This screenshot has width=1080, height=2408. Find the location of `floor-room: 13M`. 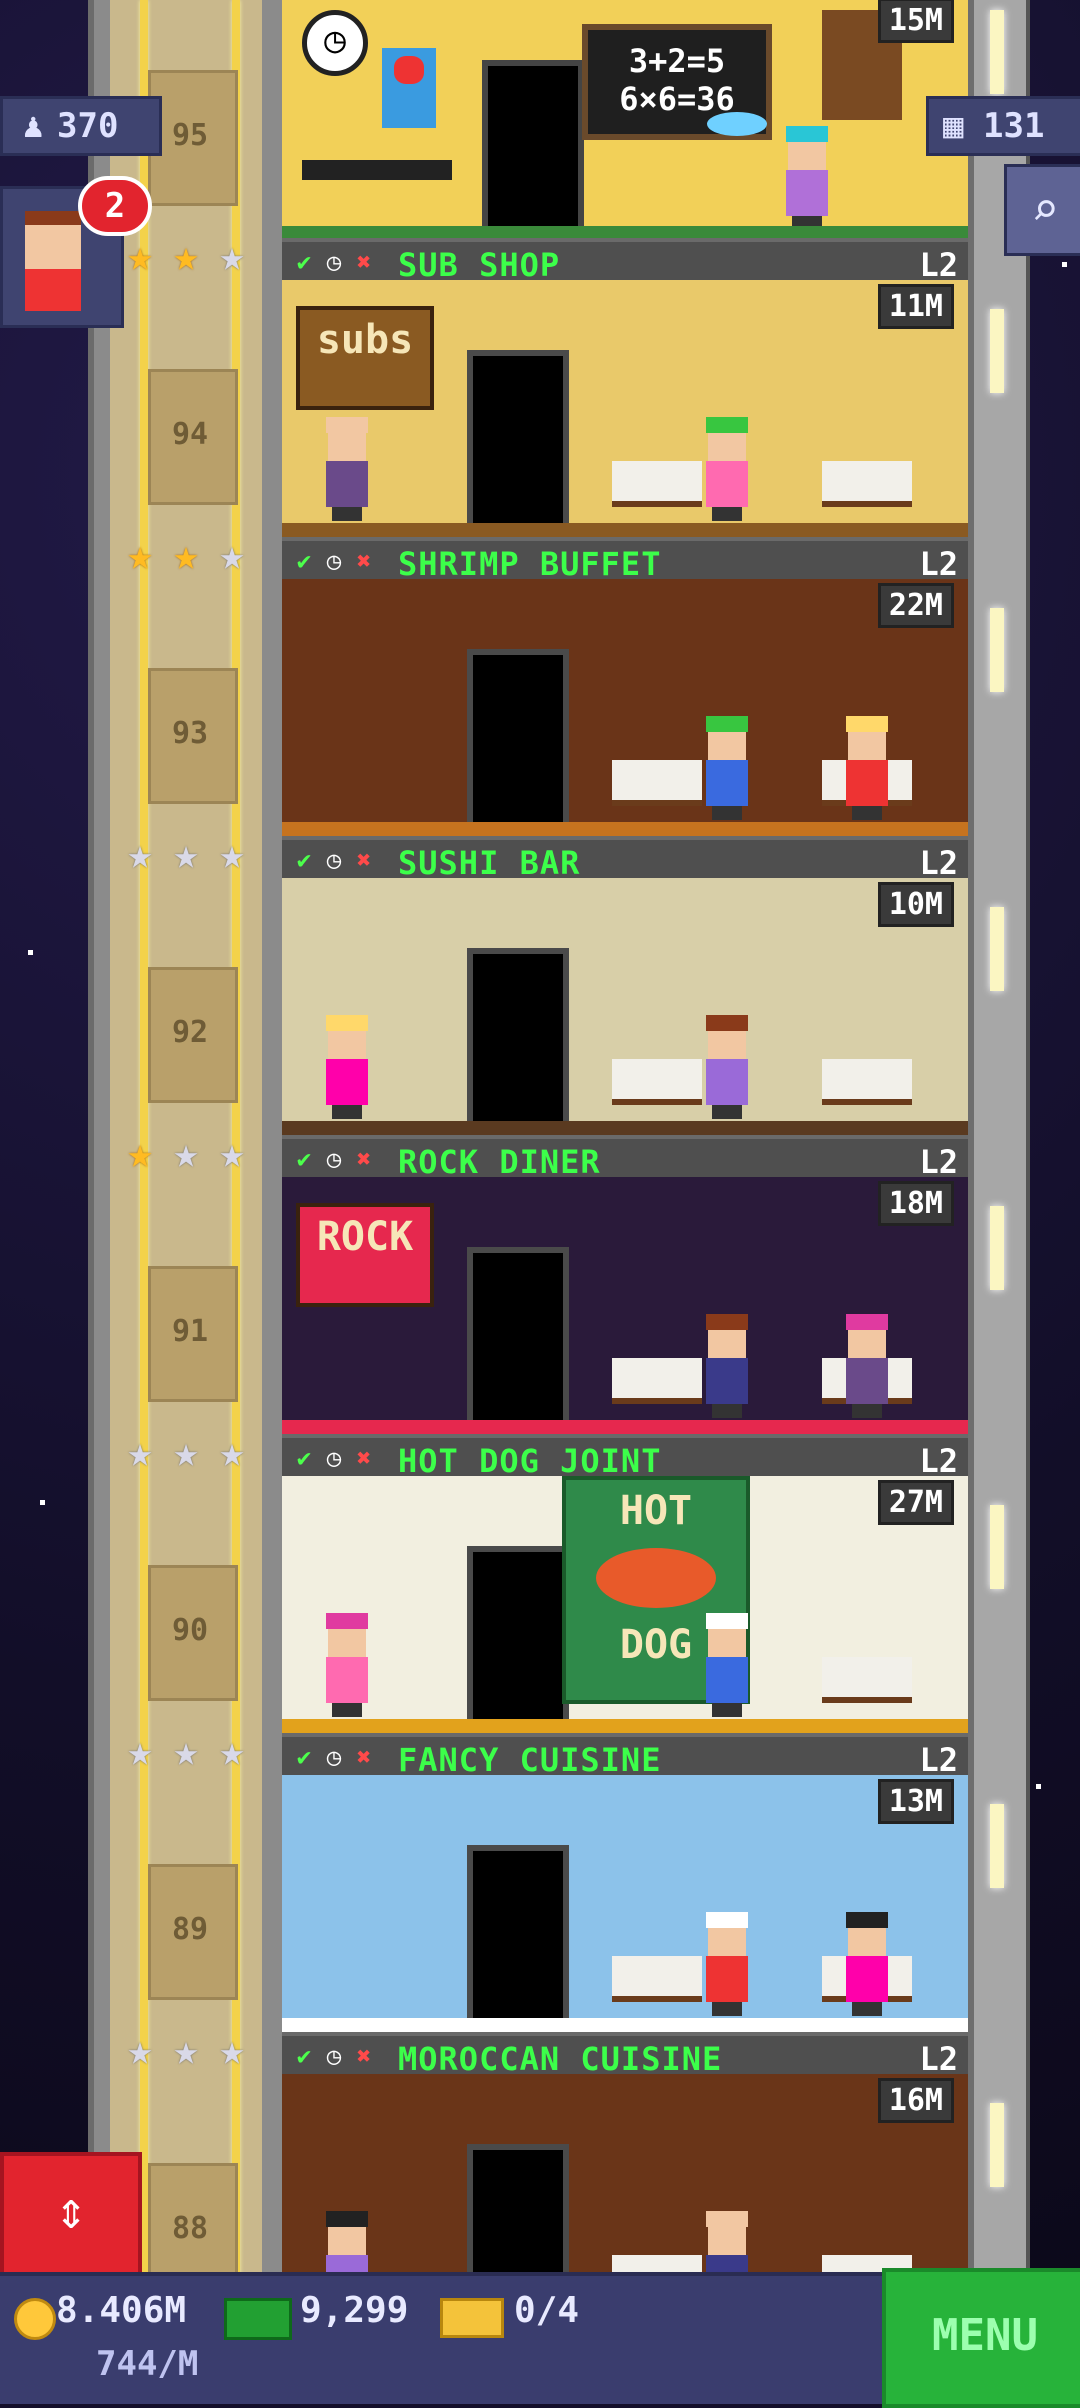

floor-room: 13M is located at coordinates (625, 1903).